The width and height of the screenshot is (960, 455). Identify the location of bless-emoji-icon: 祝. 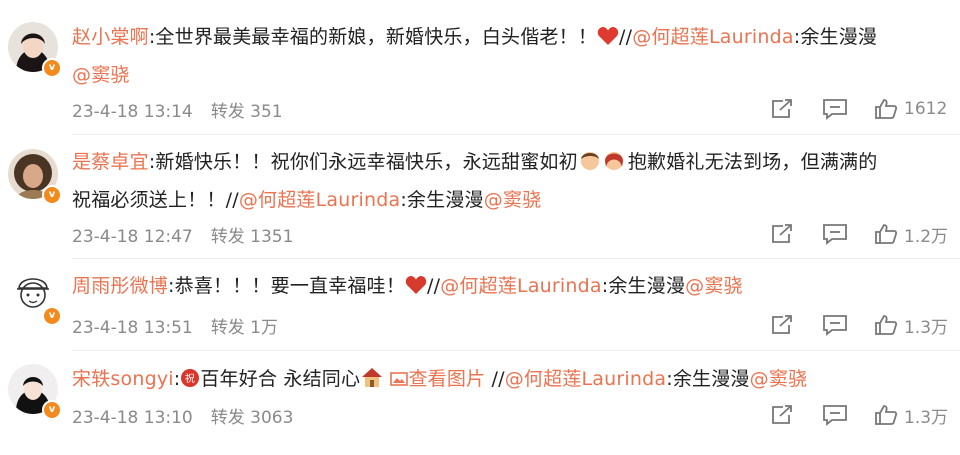
(190, 382).